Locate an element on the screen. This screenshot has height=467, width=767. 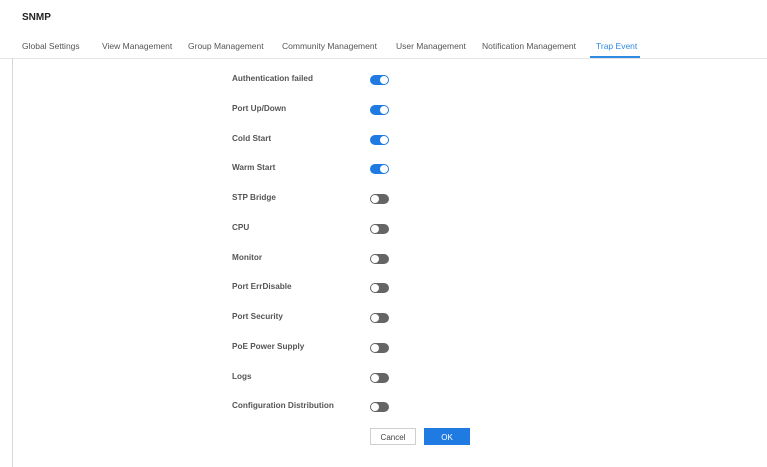
toggle-warm-start is located at coordinates (379, 169).